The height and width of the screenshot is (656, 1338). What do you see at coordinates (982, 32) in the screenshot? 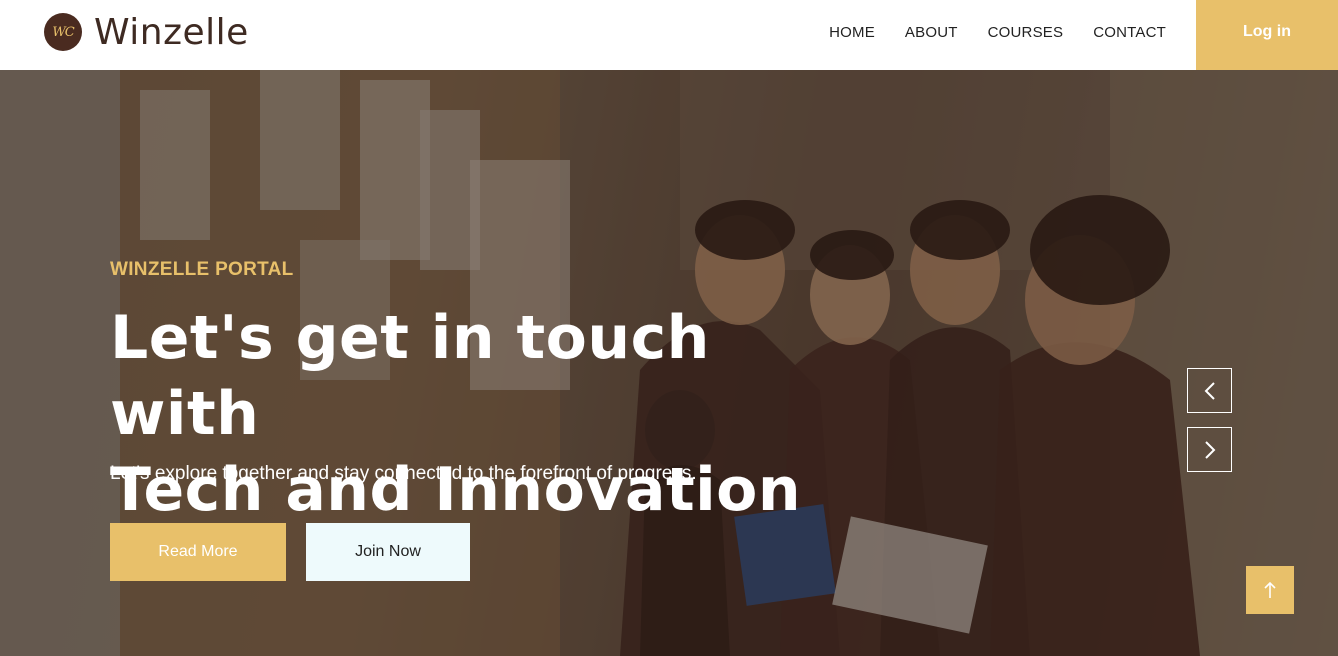
I see `main-nav: HOME ABOUT COURSES CONTACT` at bounding box center [982, 32].